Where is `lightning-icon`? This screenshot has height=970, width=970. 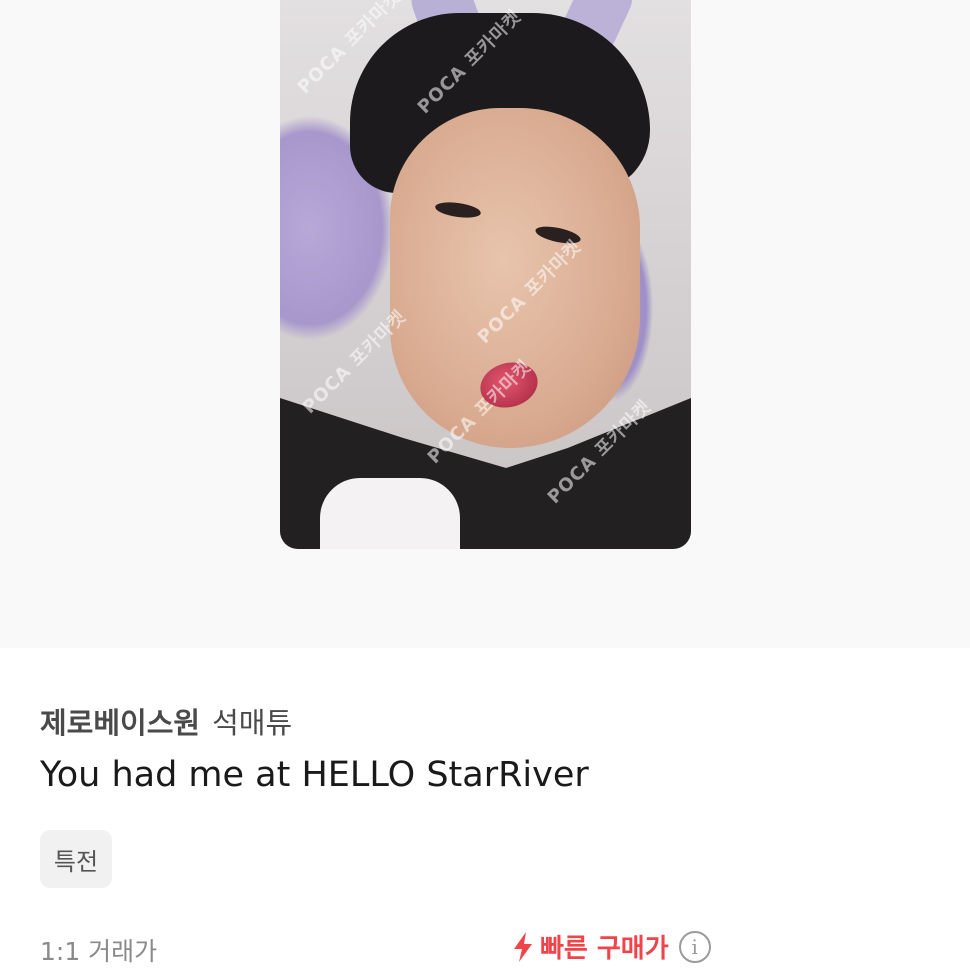 lightning-icon is located at coordinates (523, 946).